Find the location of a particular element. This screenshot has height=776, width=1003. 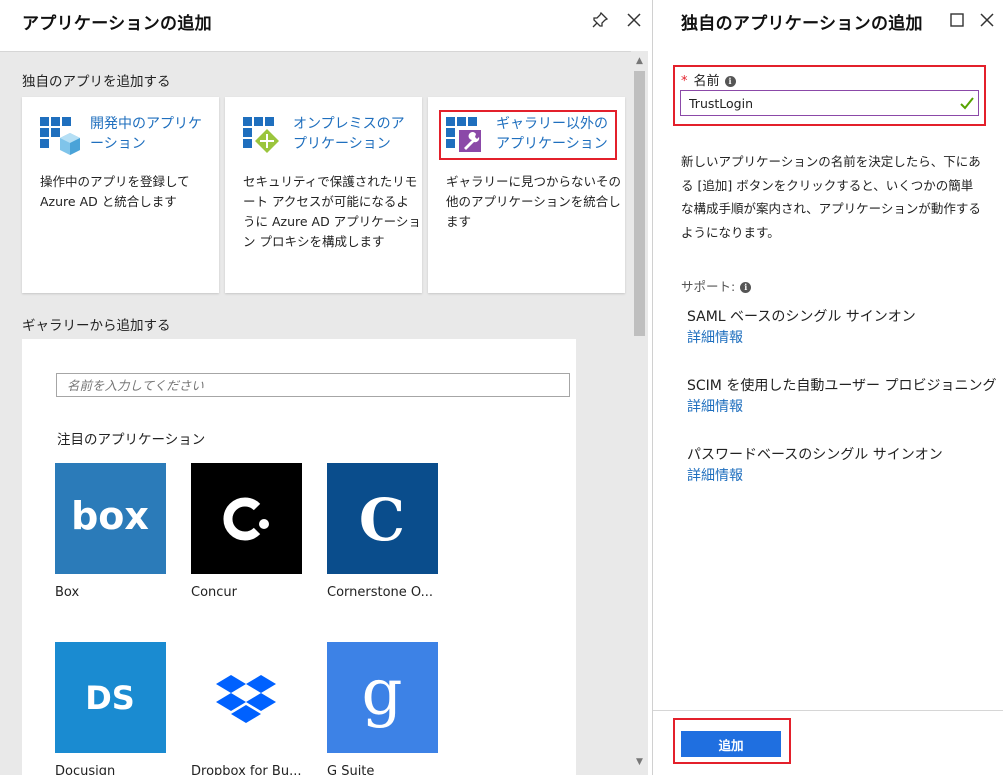

gsuite-logo-text: g is located at coordinates (382, 693).